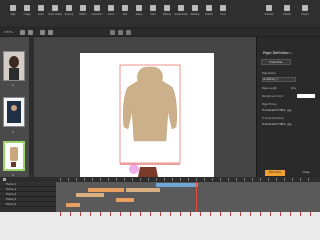 The height and width of the screenshot is (240, 320). What do you see at coordinates (276, 110) in the screenshot?
I see `page-picture-field: Thumbnail1773851...jpg` at bounding box center [276, 110].